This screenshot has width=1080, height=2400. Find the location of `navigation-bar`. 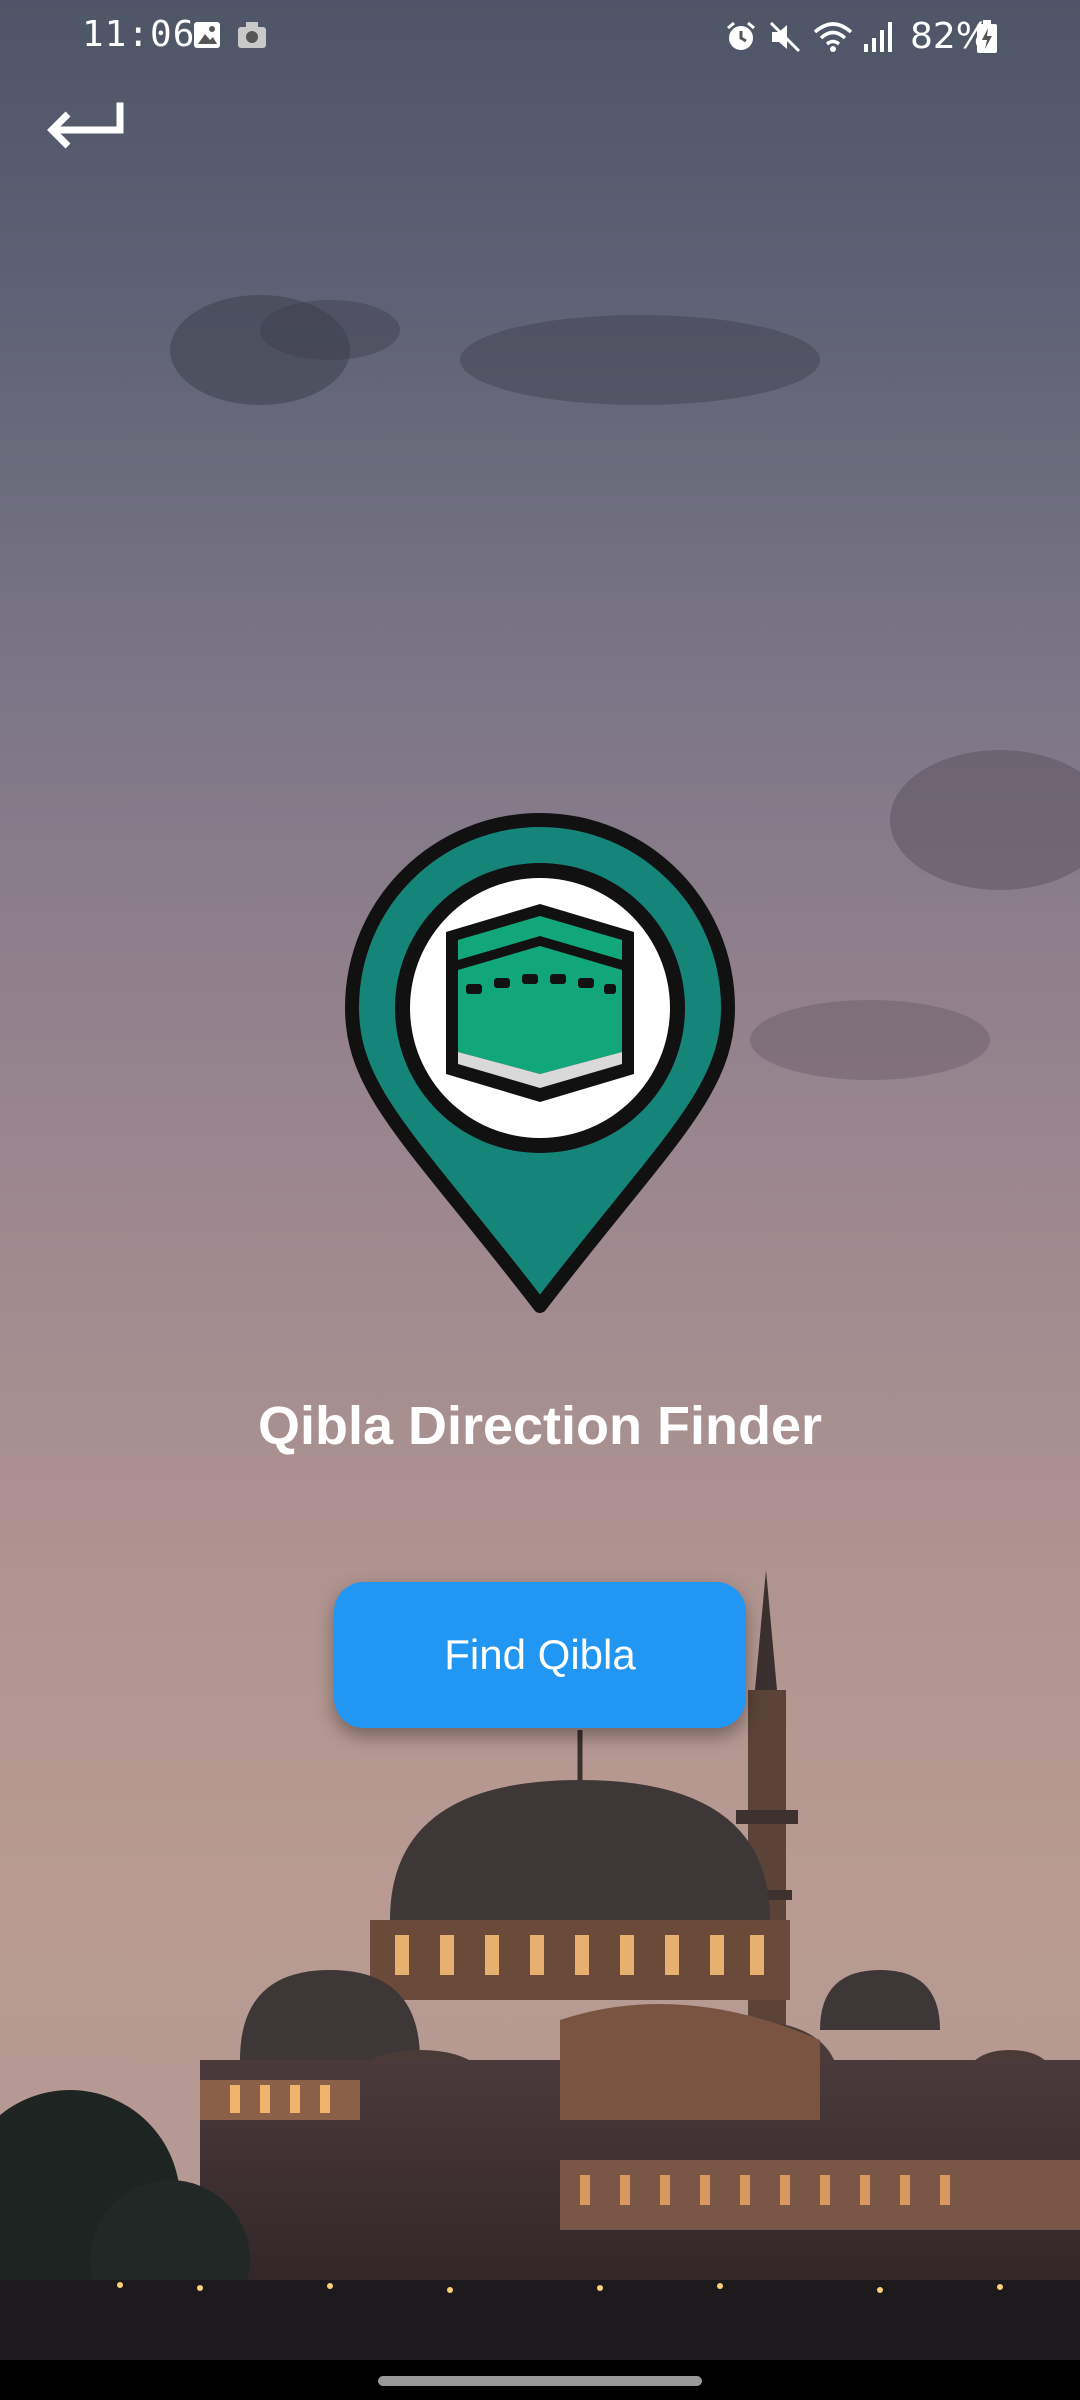

navigation-bar is located at coordinates (540, 2380).